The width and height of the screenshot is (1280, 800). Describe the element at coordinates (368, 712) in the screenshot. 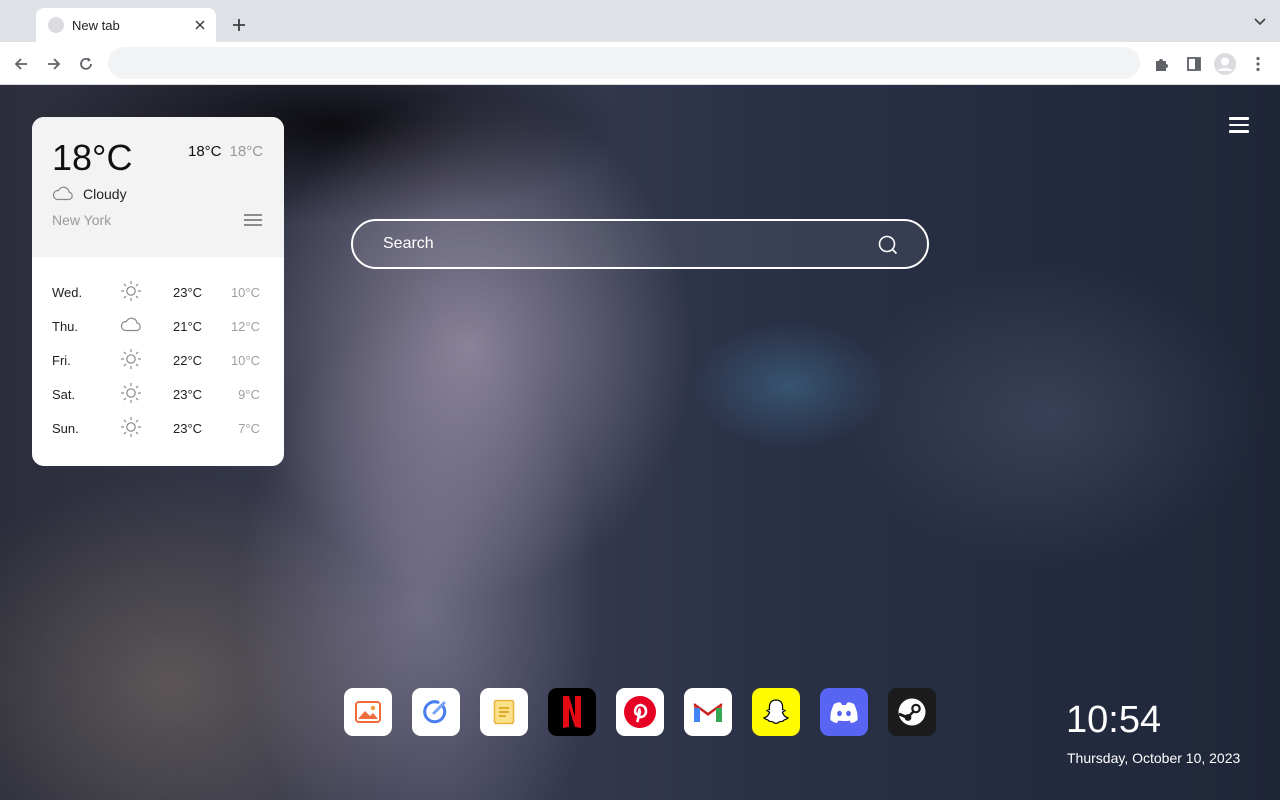

I see `photos-app-icon` at that location.